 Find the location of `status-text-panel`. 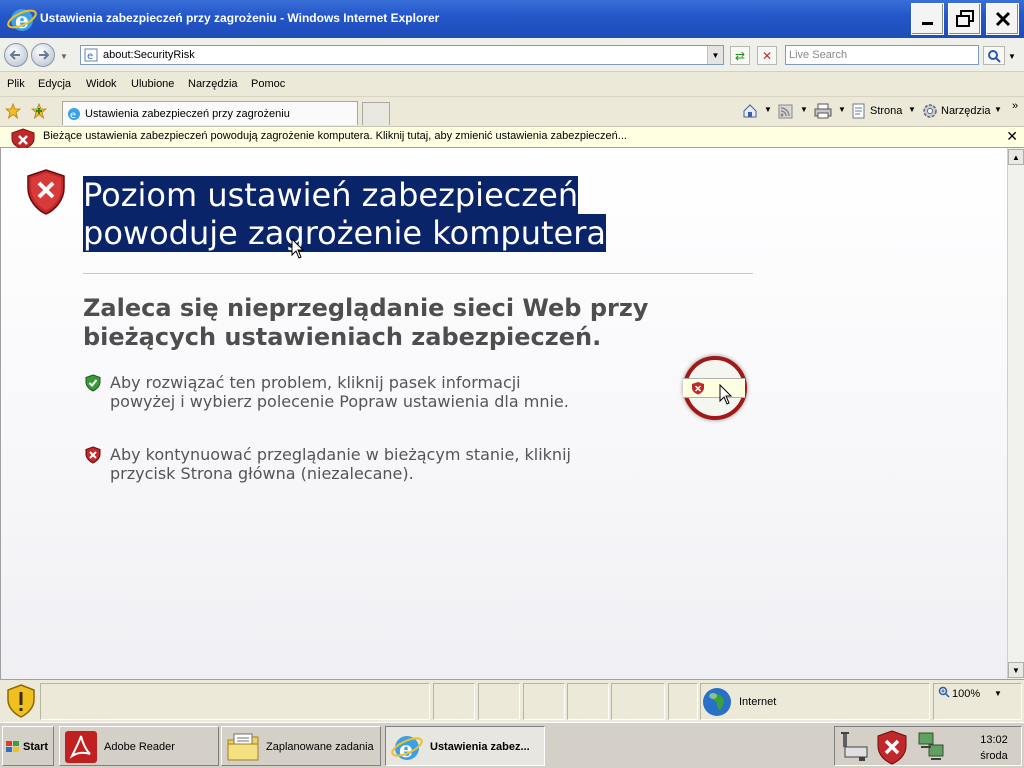

status-text-panel is located at coordinates (235, 701).